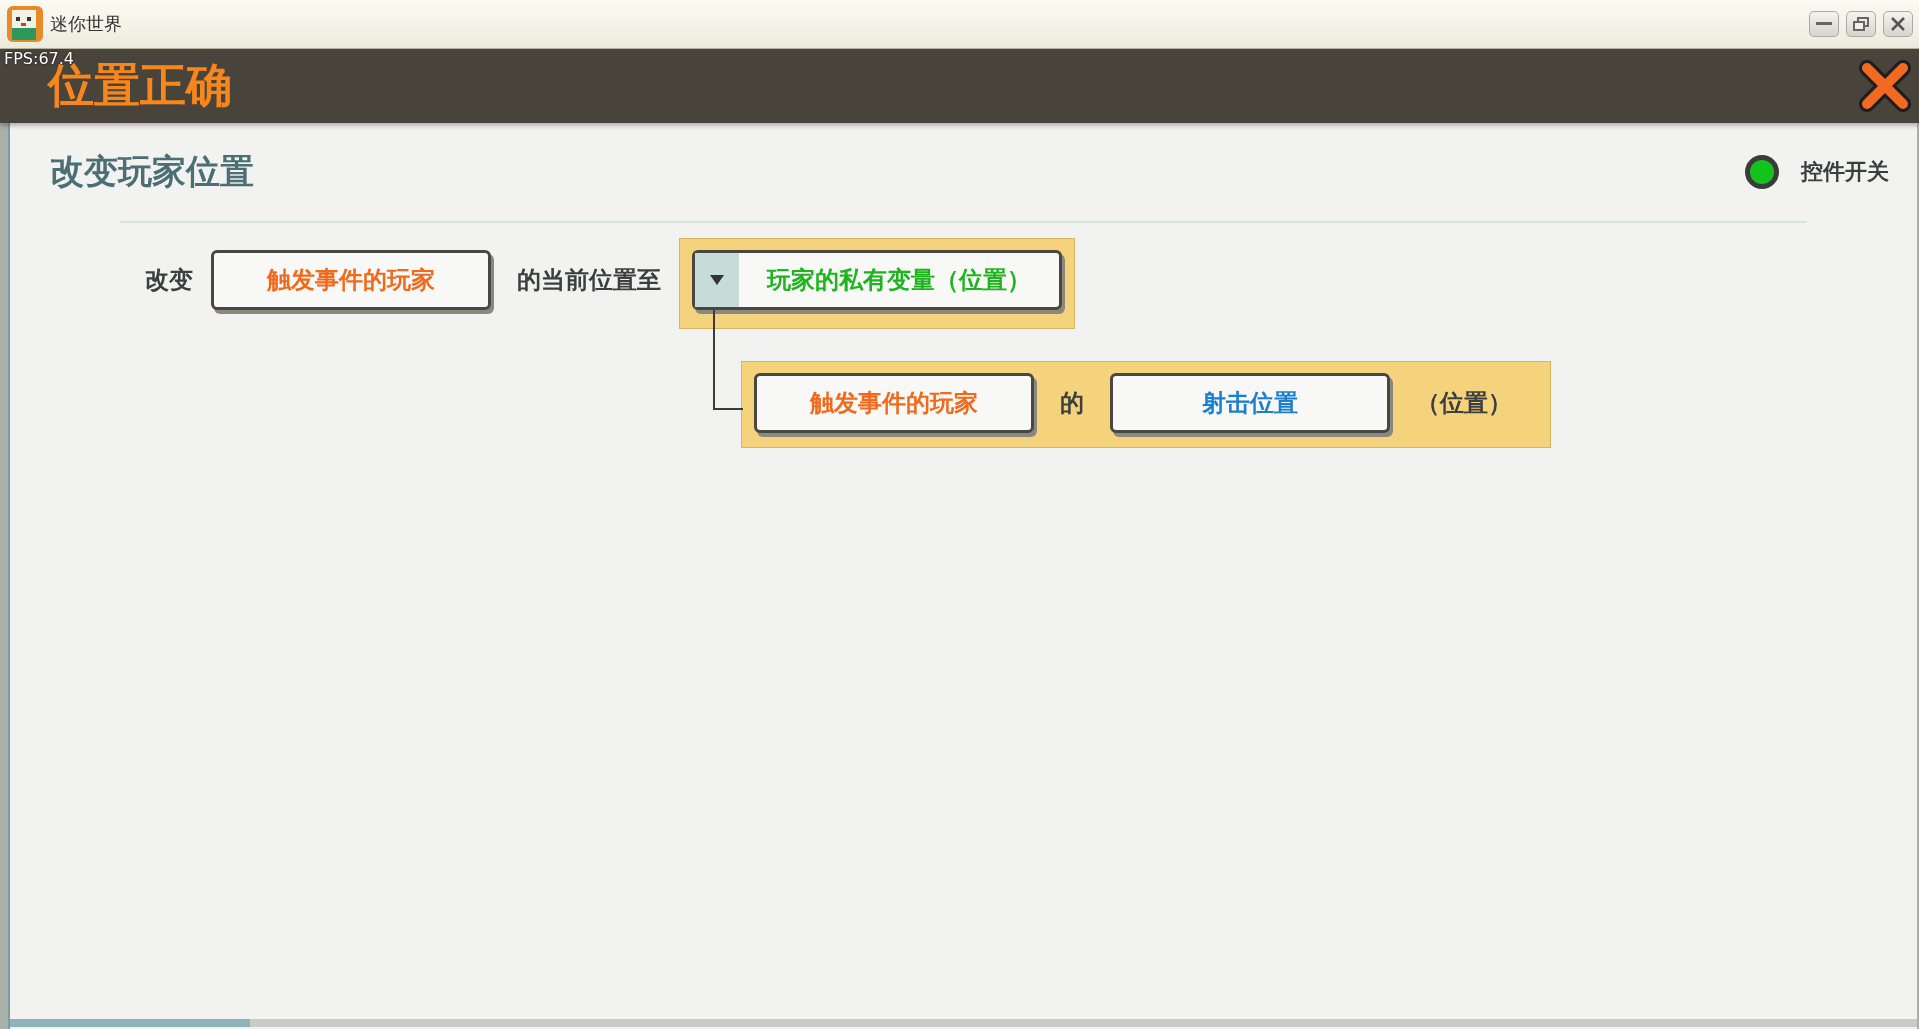  I want to click on minimize-button, so click(1824, 24).